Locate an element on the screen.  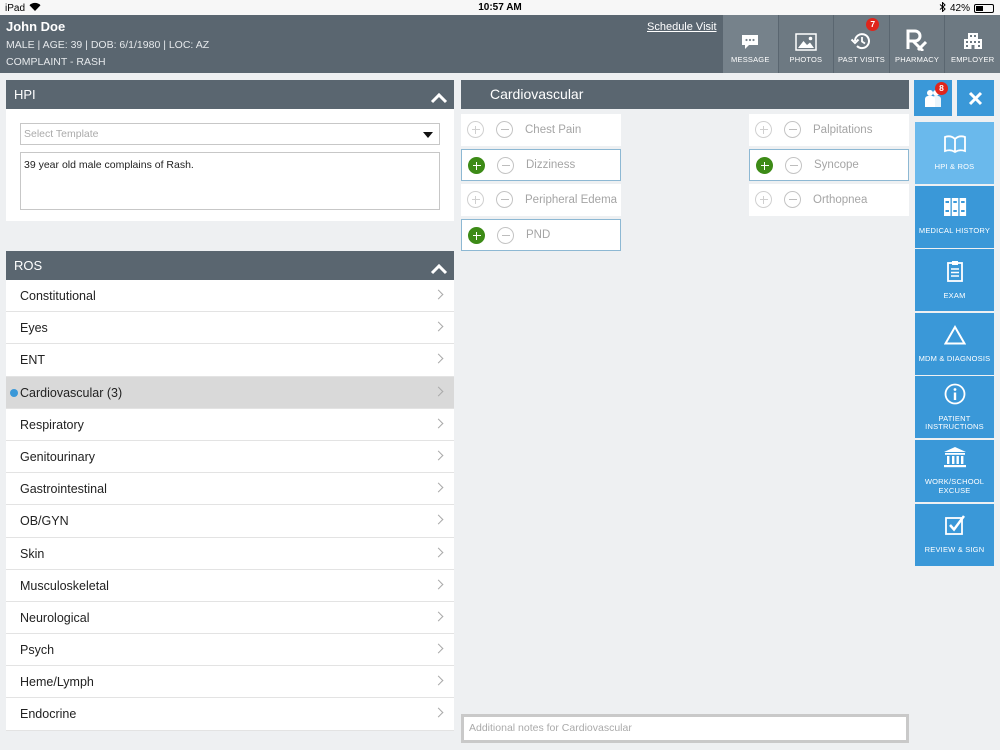
symptom-item: PND is located at coordinates (541, 235).